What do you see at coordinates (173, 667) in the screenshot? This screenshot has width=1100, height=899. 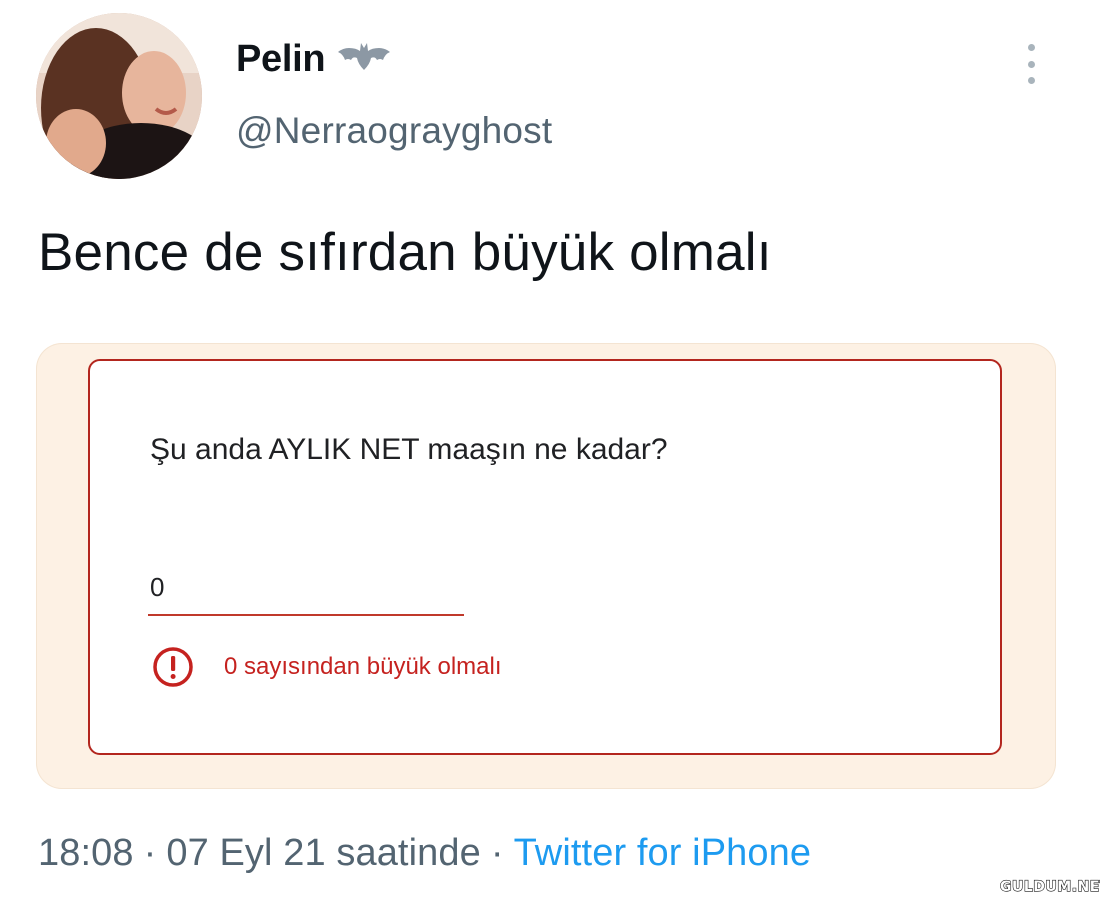 I see `exclamation-circle-icon` at bounding box center [173, 667].